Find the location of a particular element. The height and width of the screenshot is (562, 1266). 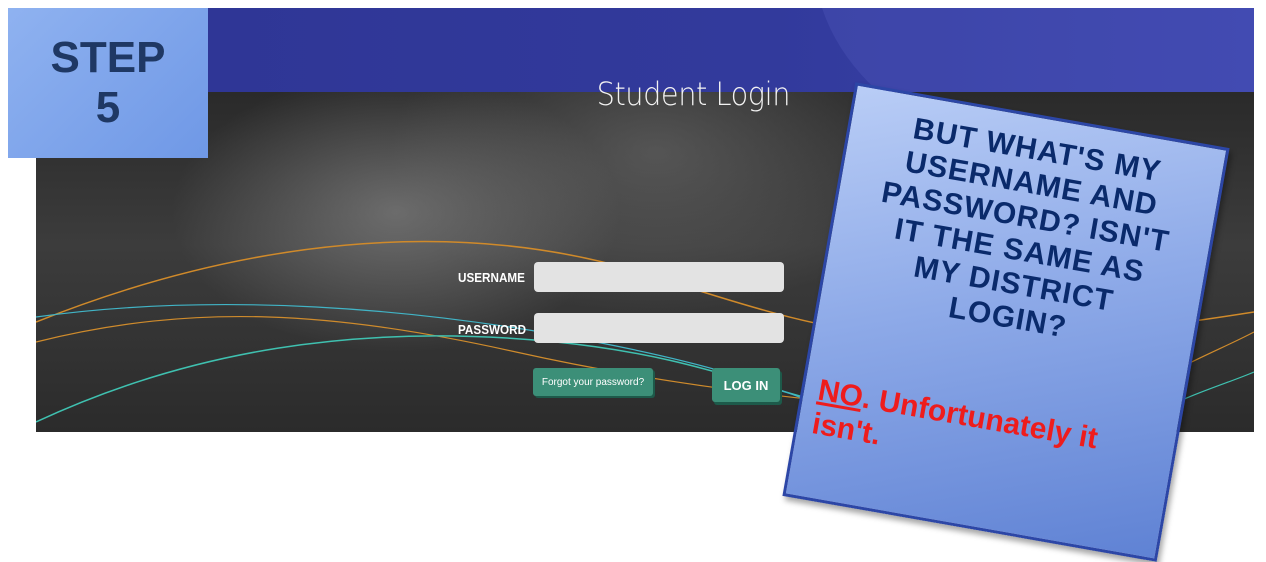

step-indicator: STEP 5 is located at coordinates (108, 83).